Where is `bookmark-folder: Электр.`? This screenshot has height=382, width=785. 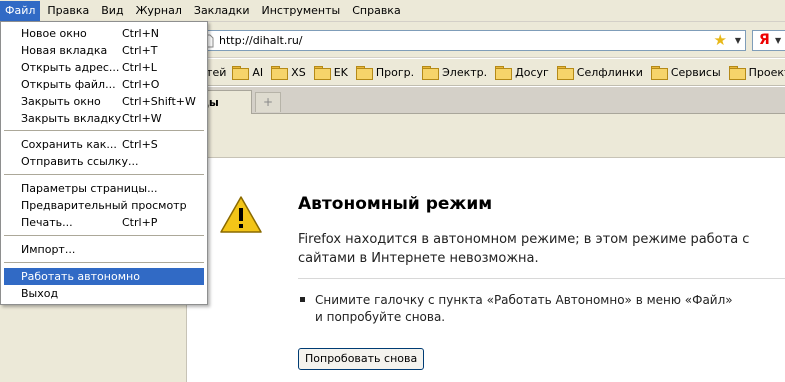 bookmark-folder: Электр. is located at coordinates (455, 72).